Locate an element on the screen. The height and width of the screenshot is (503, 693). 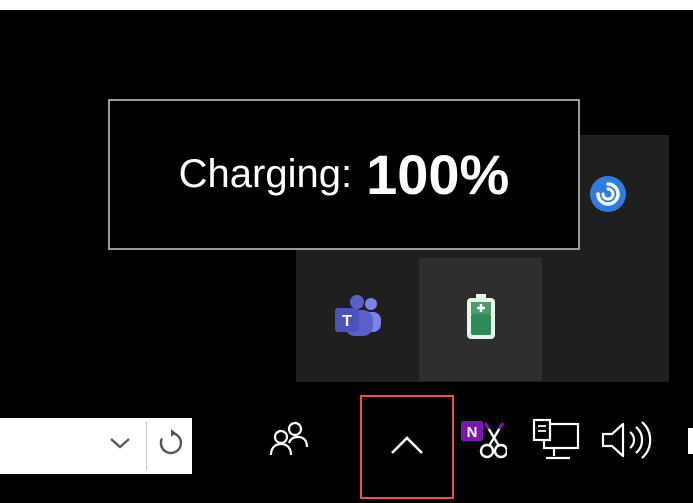
onenote-clipper-icon: N is located at coordinates (484, 442).